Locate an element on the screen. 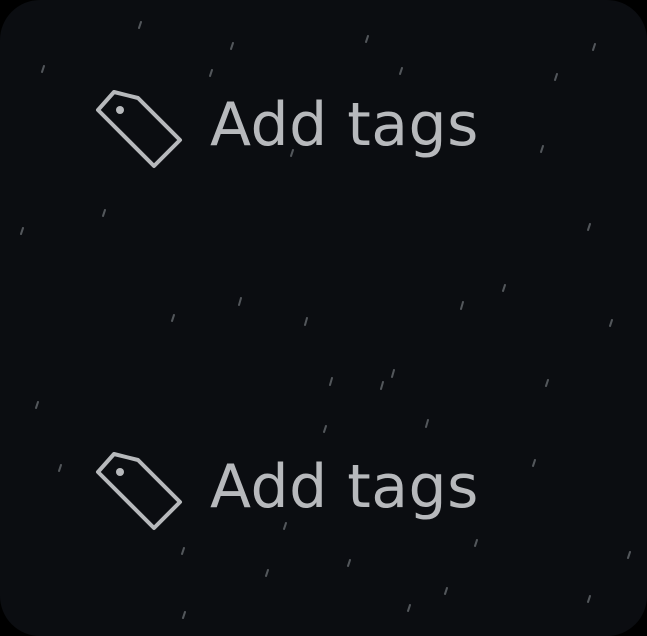  add-tags-button-1: Add tags is located at coordinates (286, 125).